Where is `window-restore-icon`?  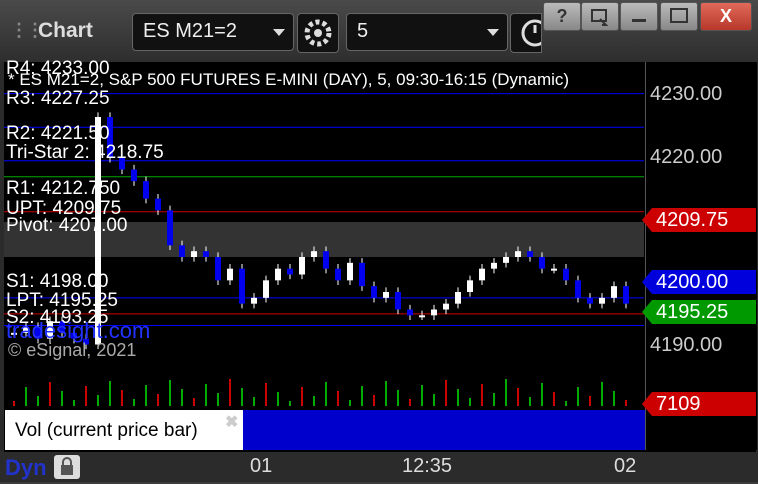 window-restore-icon is located at coordinates (600, 17).